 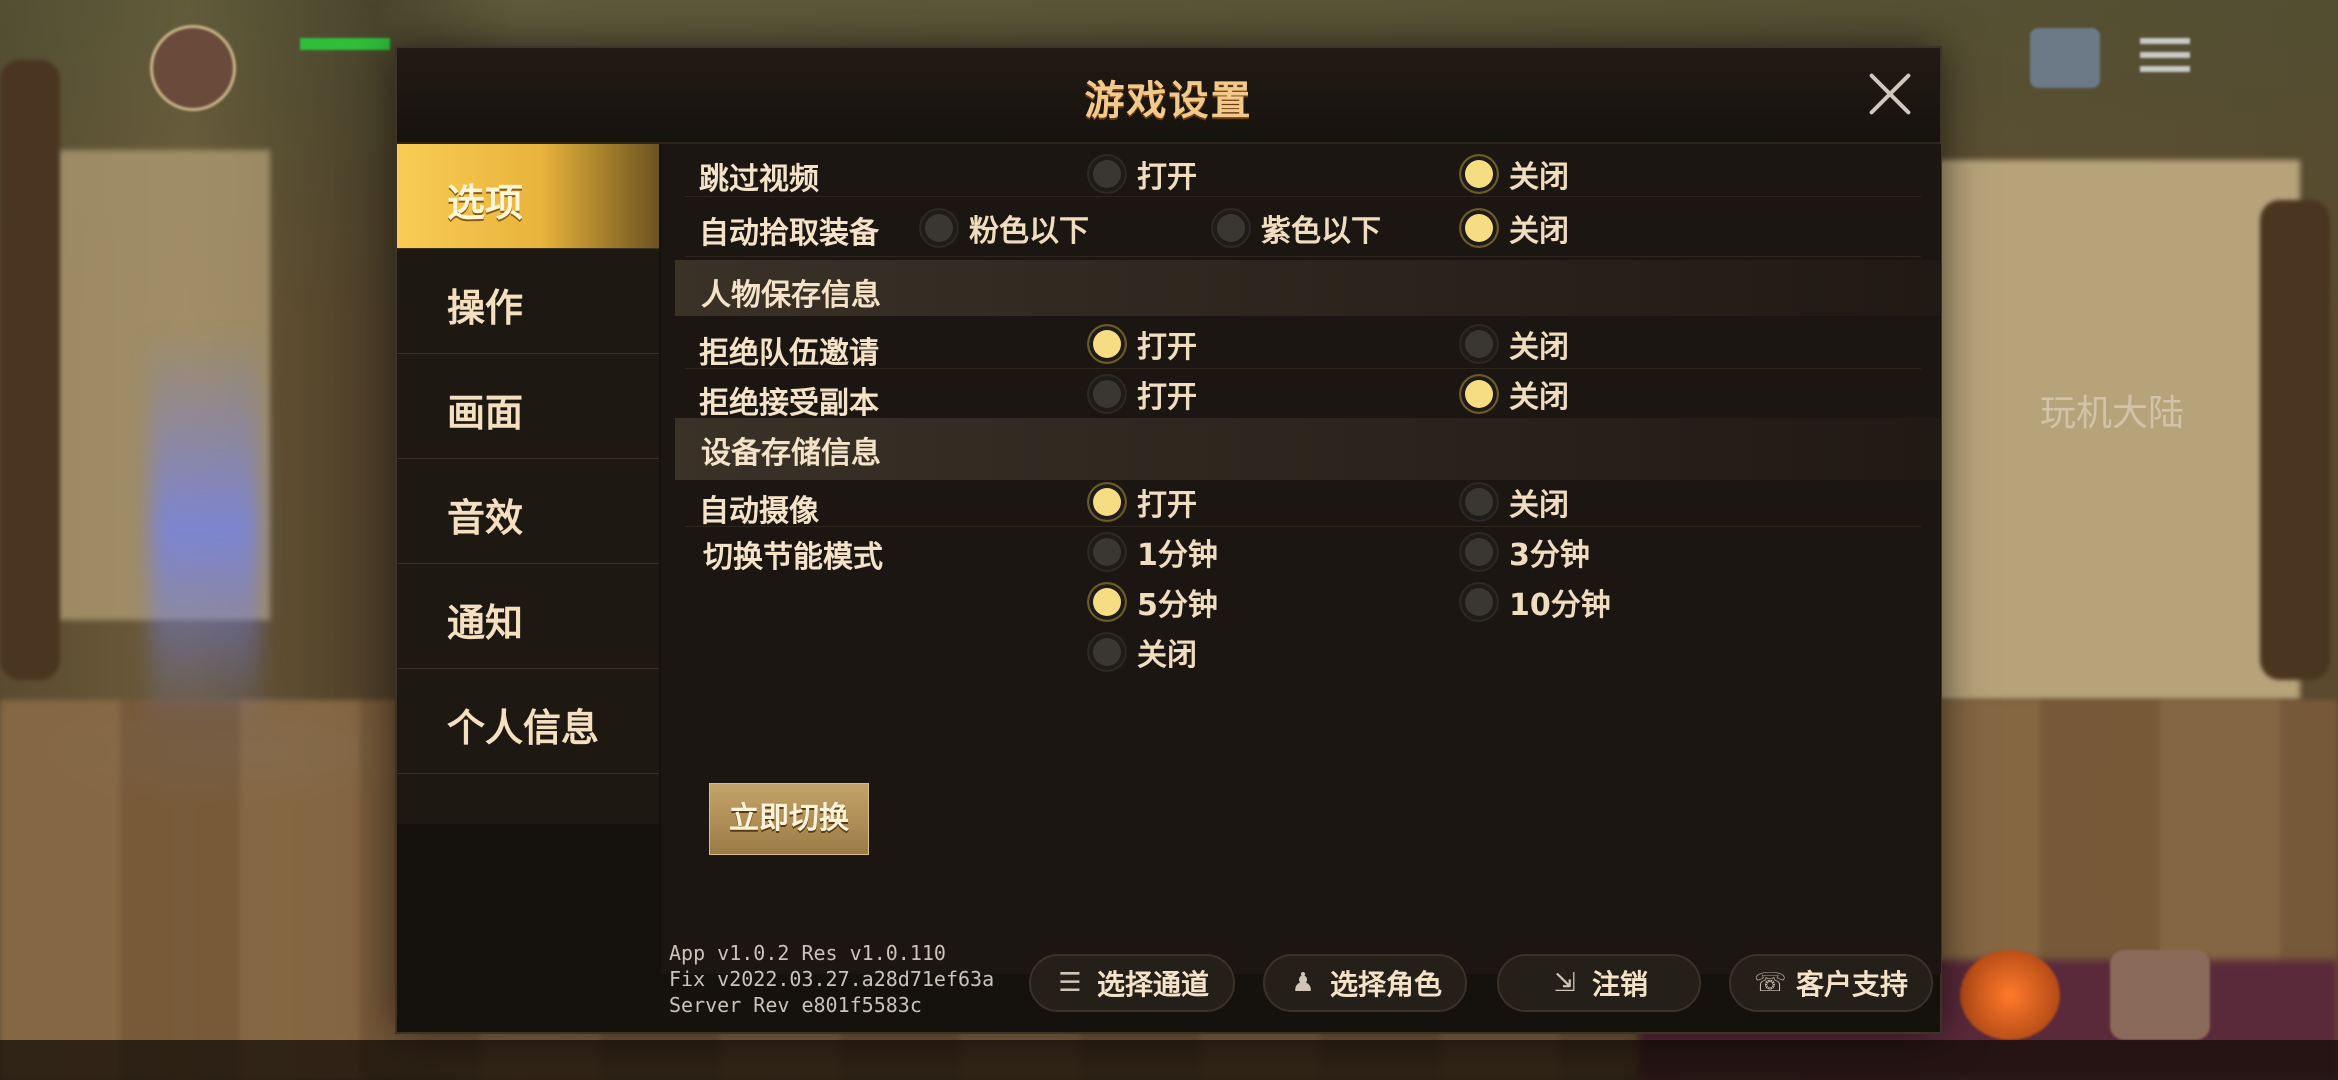 I want to click on dialog-title: 游戏设置, so click(x=1168, y=101).